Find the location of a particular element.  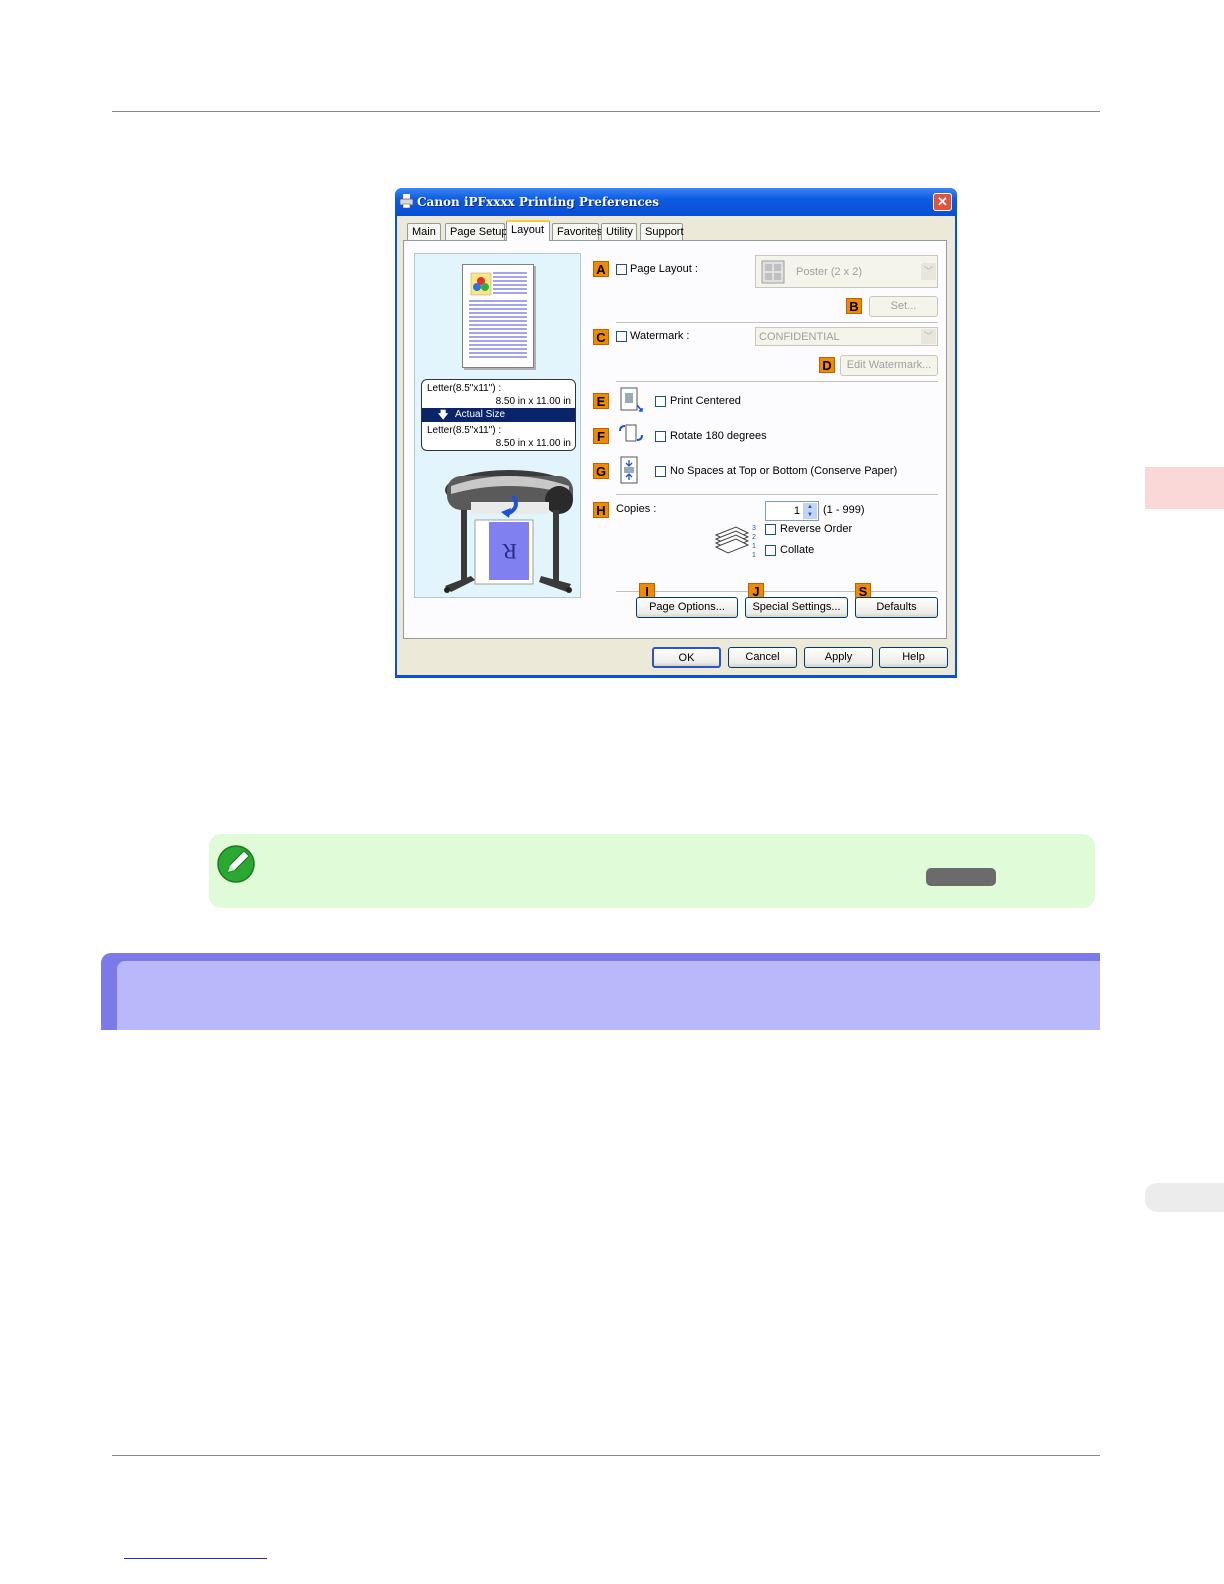

callout-e: E is located at coordinates (601, 401).